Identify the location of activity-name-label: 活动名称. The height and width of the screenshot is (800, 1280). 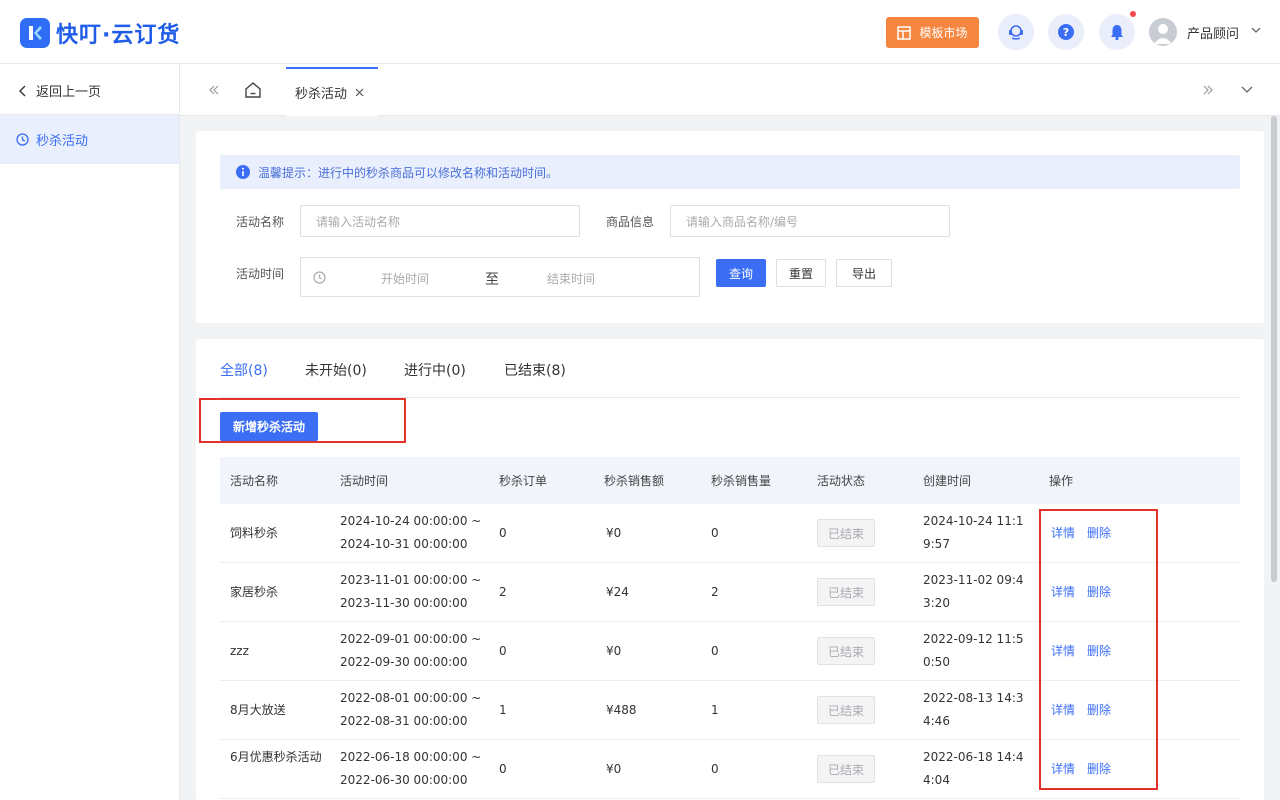
(260, 222).